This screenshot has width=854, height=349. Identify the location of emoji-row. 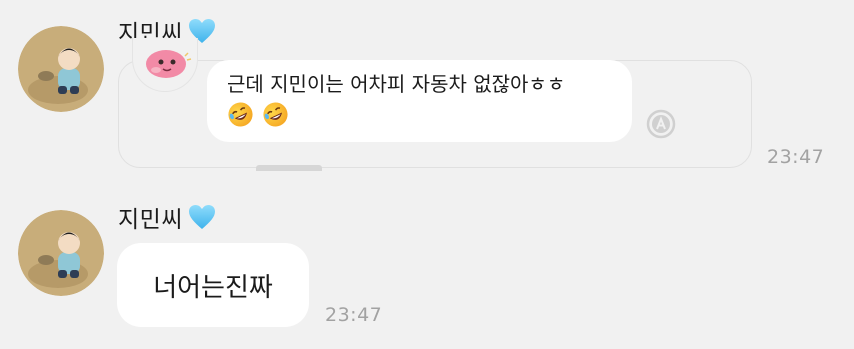
(419, 114).